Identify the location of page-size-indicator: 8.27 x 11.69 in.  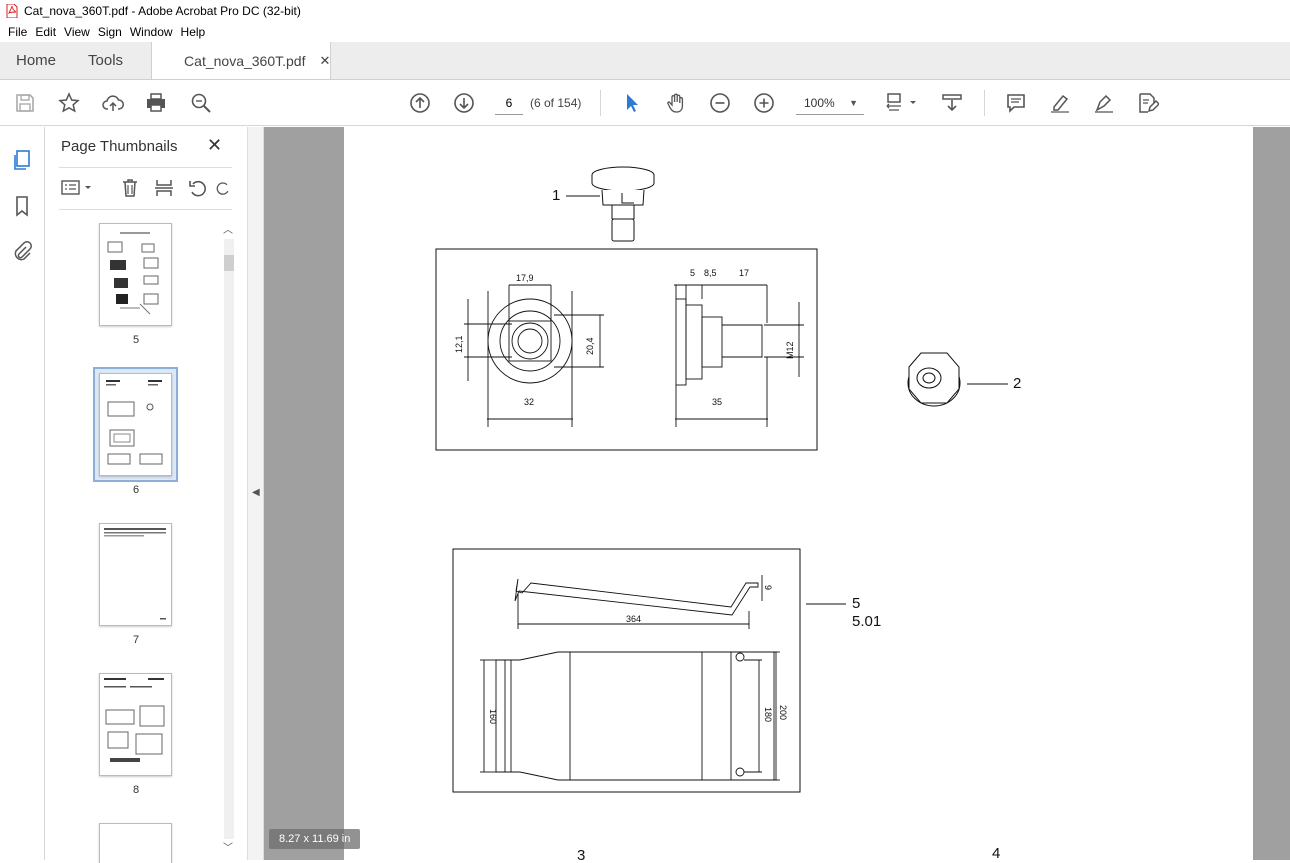
(315, 839).